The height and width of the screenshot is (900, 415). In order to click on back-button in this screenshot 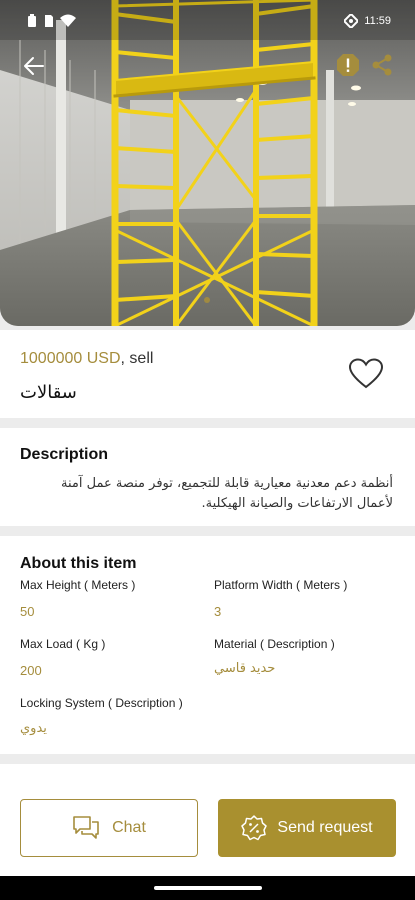, I will do `click(34, 66)`.